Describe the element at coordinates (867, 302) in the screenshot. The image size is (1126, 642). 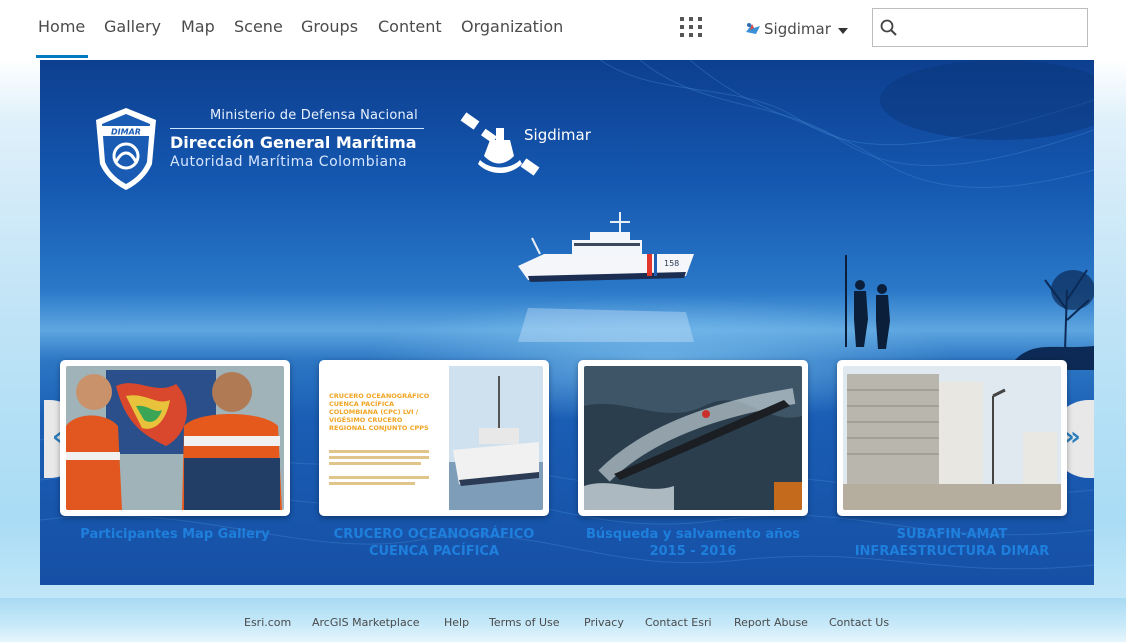
I see `surveyors-silhouette` at that location.